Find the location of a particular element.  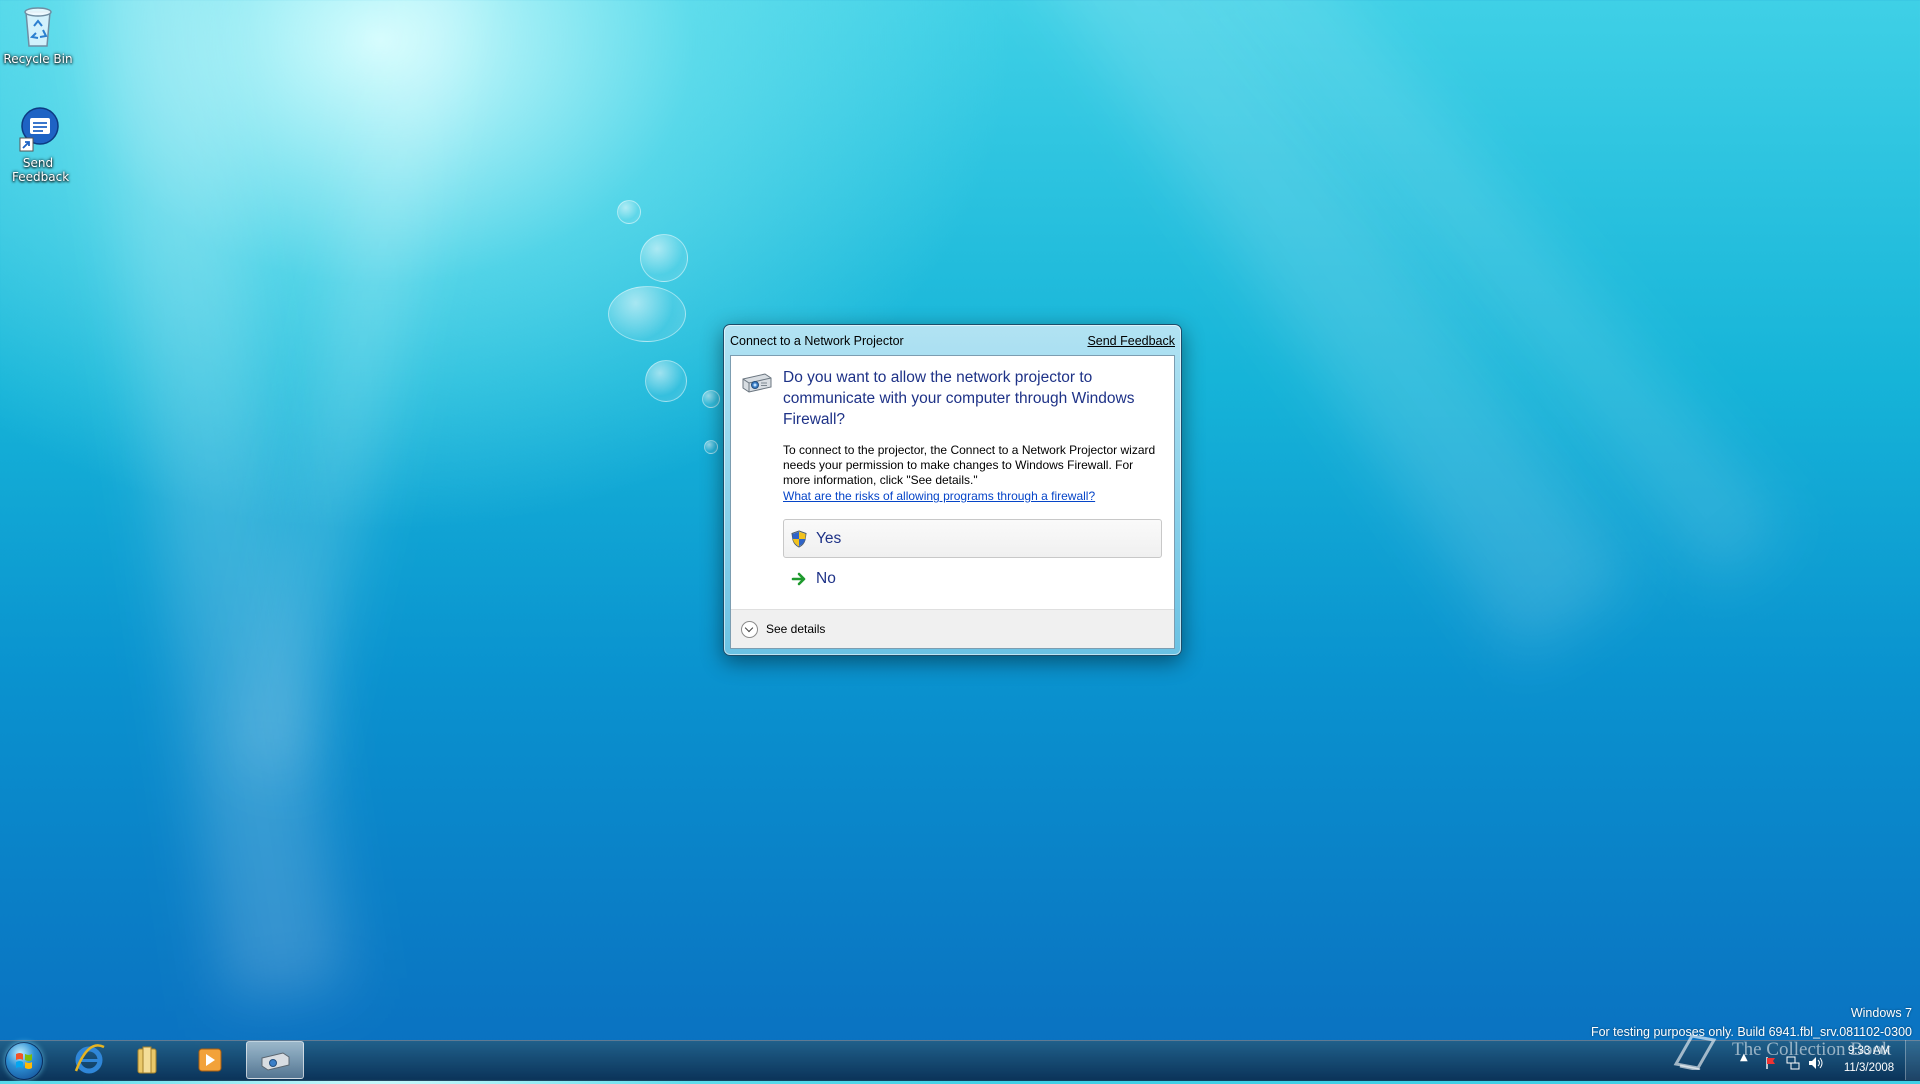

start-button is located at coordinates (24, 1061).